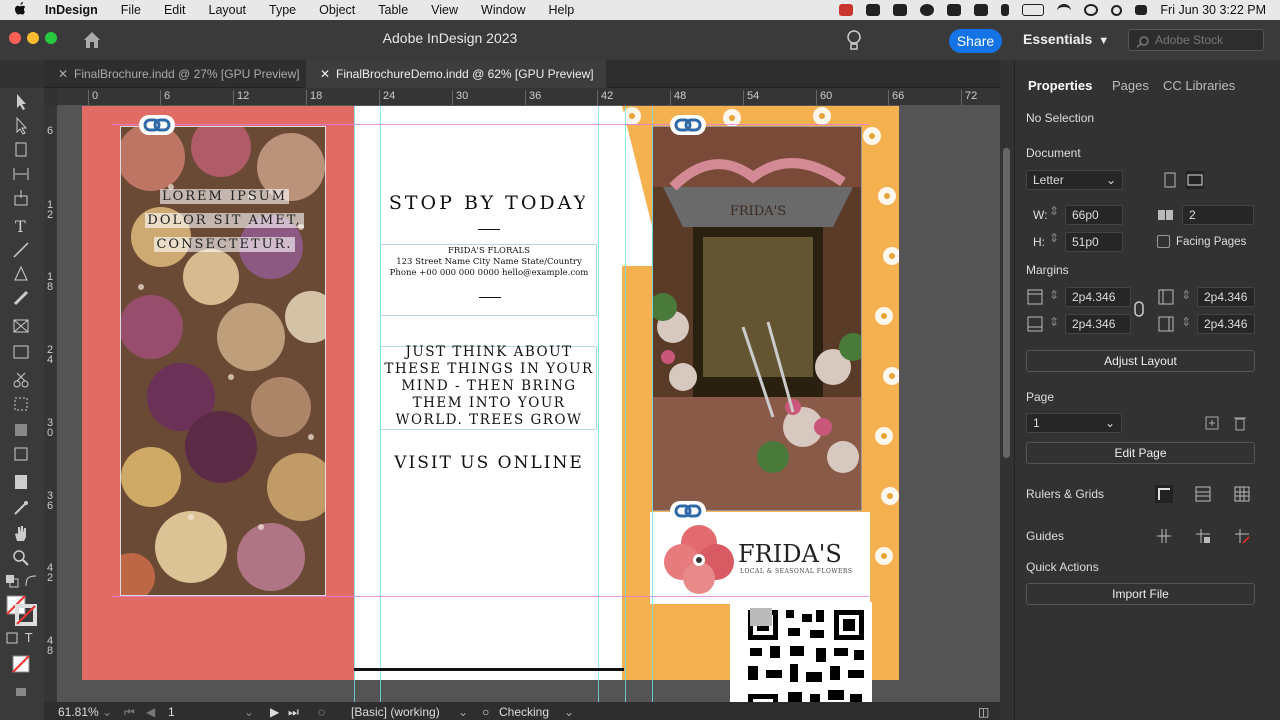 The height and width of the screenshot is (720, 1280). Describe the element at coordinates (1141, 10) in the screenshot. I see `control-center-icon` at that location.